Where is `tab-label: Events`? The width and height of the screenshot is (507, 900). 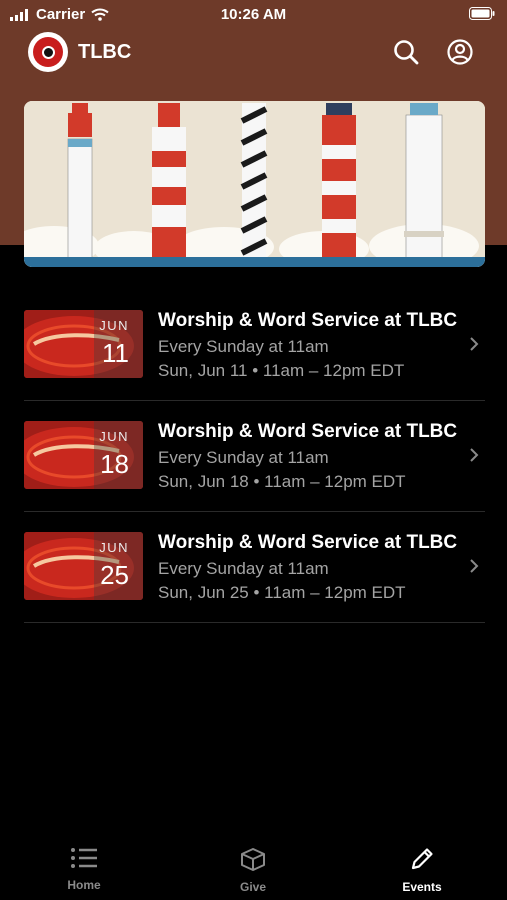
tab-label: Events is located at coordinates (422, 887).